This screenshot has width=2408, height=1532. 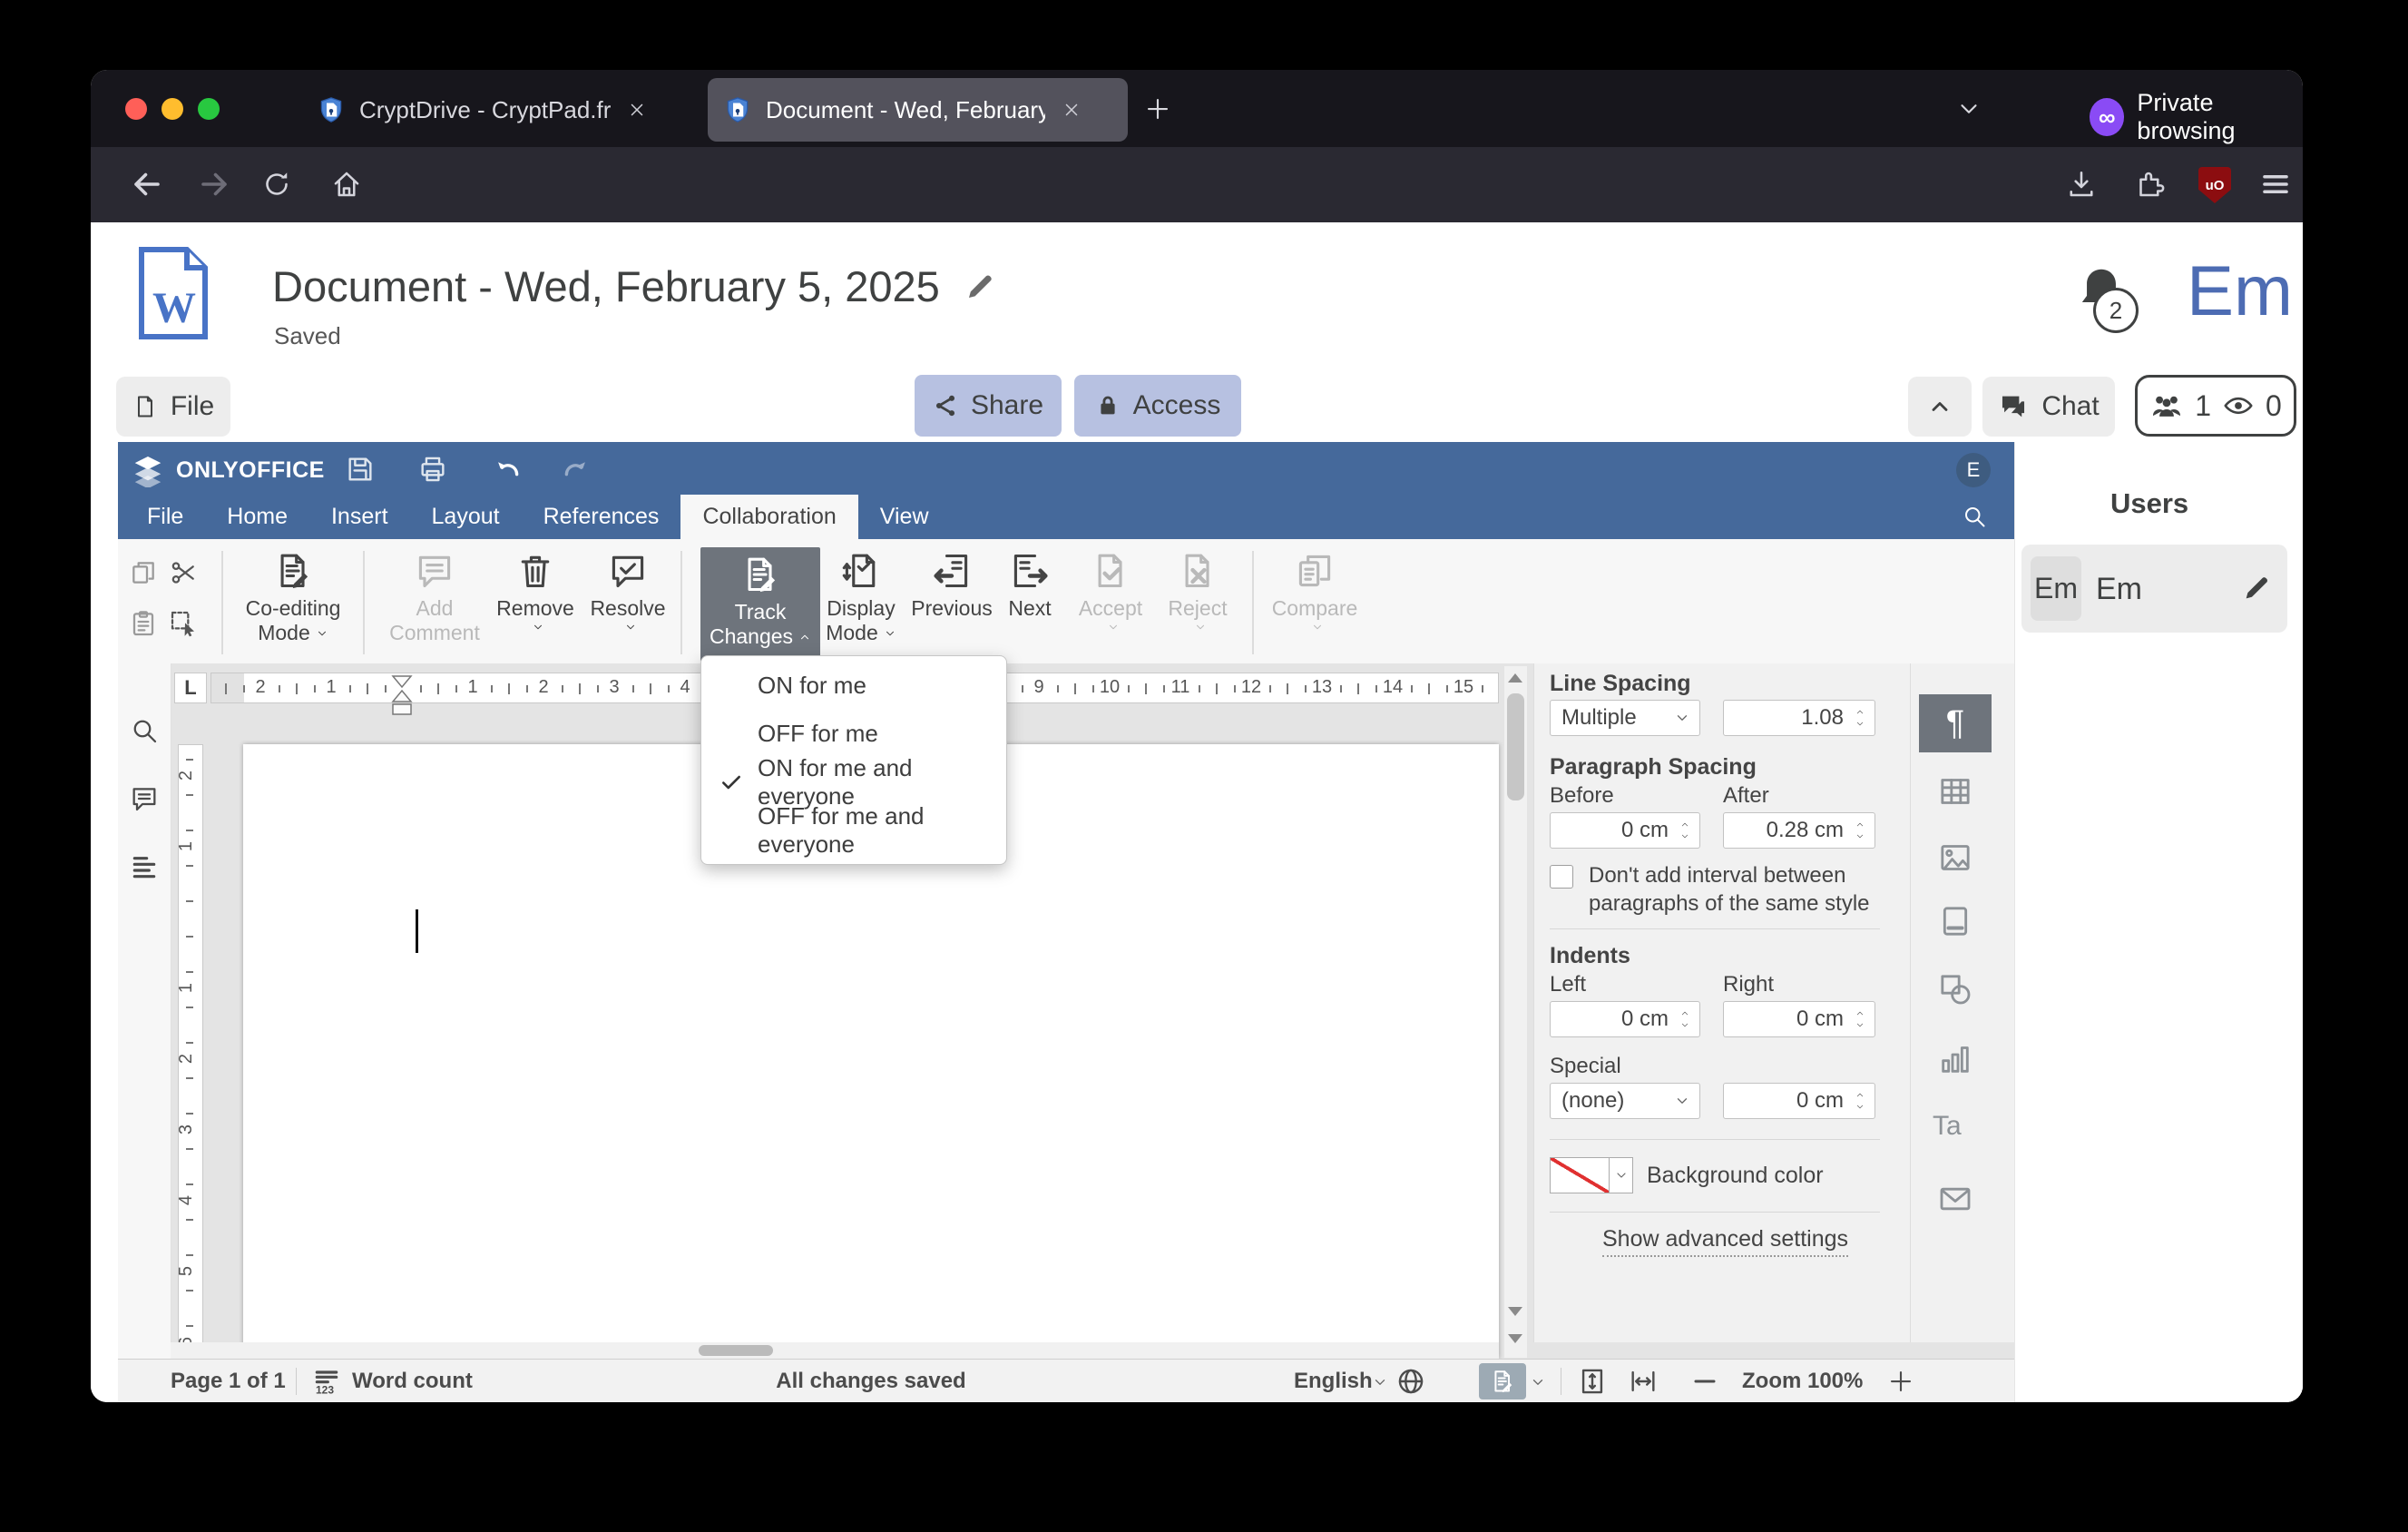 What do you see at coordinates (1580, 1175) in the screenshot?
I see `background-color-swatch` at bounding box center [1580, 1175].